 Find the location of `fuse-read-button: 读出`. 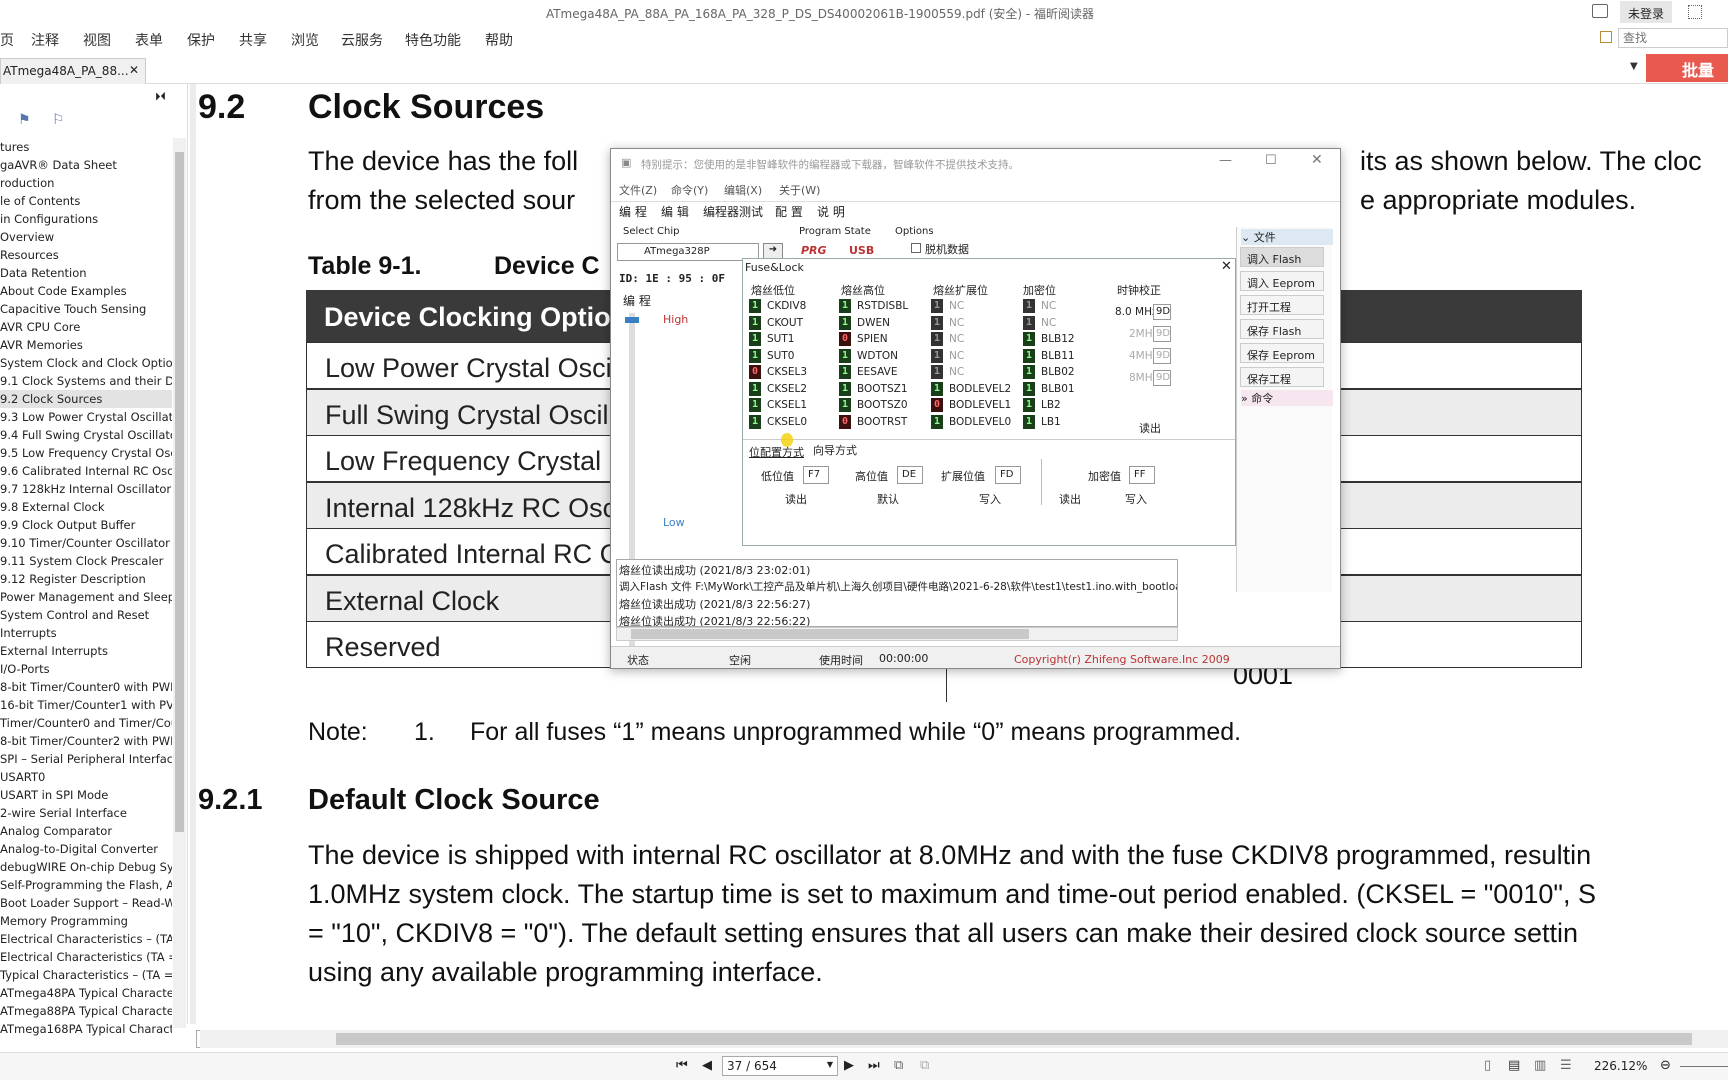

fuse-read-button: 读出 is located at coordinates (796, 499).